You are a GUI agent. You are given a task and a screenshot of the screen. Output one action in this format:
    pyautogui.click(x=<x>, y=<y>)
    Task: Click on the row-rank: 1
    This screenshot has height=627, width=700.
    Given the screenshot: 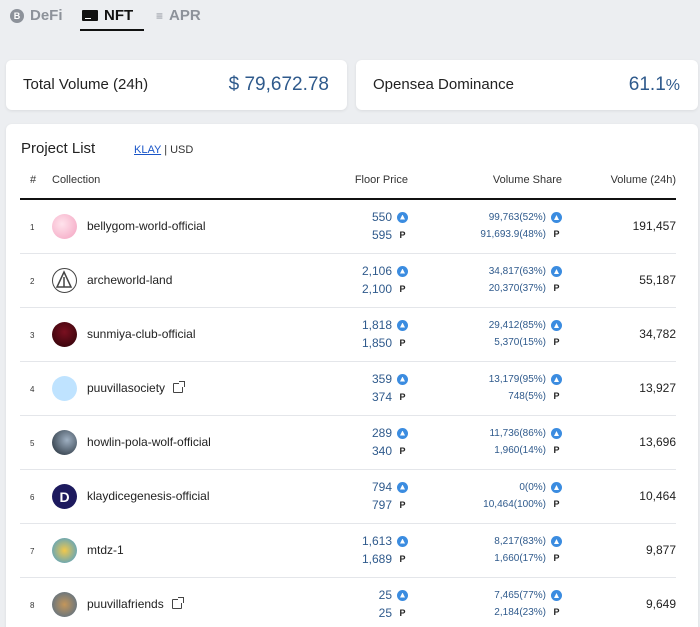 What is the action you would take?
    pyautogui.click(x=32, y=227)
    